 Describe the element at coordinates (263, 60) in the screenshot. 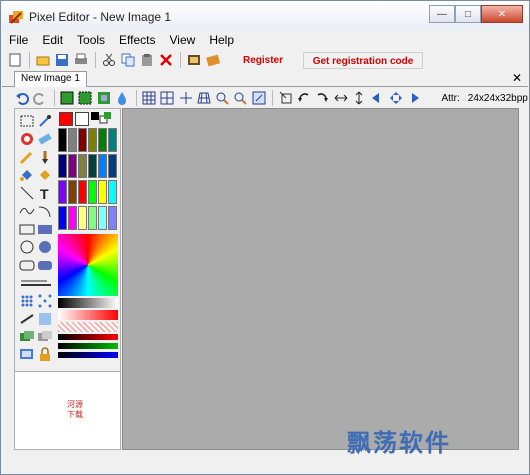

I see `register-button: Register` at that location.